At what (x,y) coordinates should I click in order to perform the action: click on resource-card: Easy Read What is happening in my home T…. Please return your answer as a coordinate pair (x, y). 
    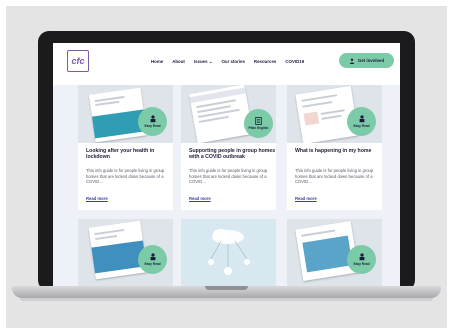
    Looking at the image, I should click on (334, 147).